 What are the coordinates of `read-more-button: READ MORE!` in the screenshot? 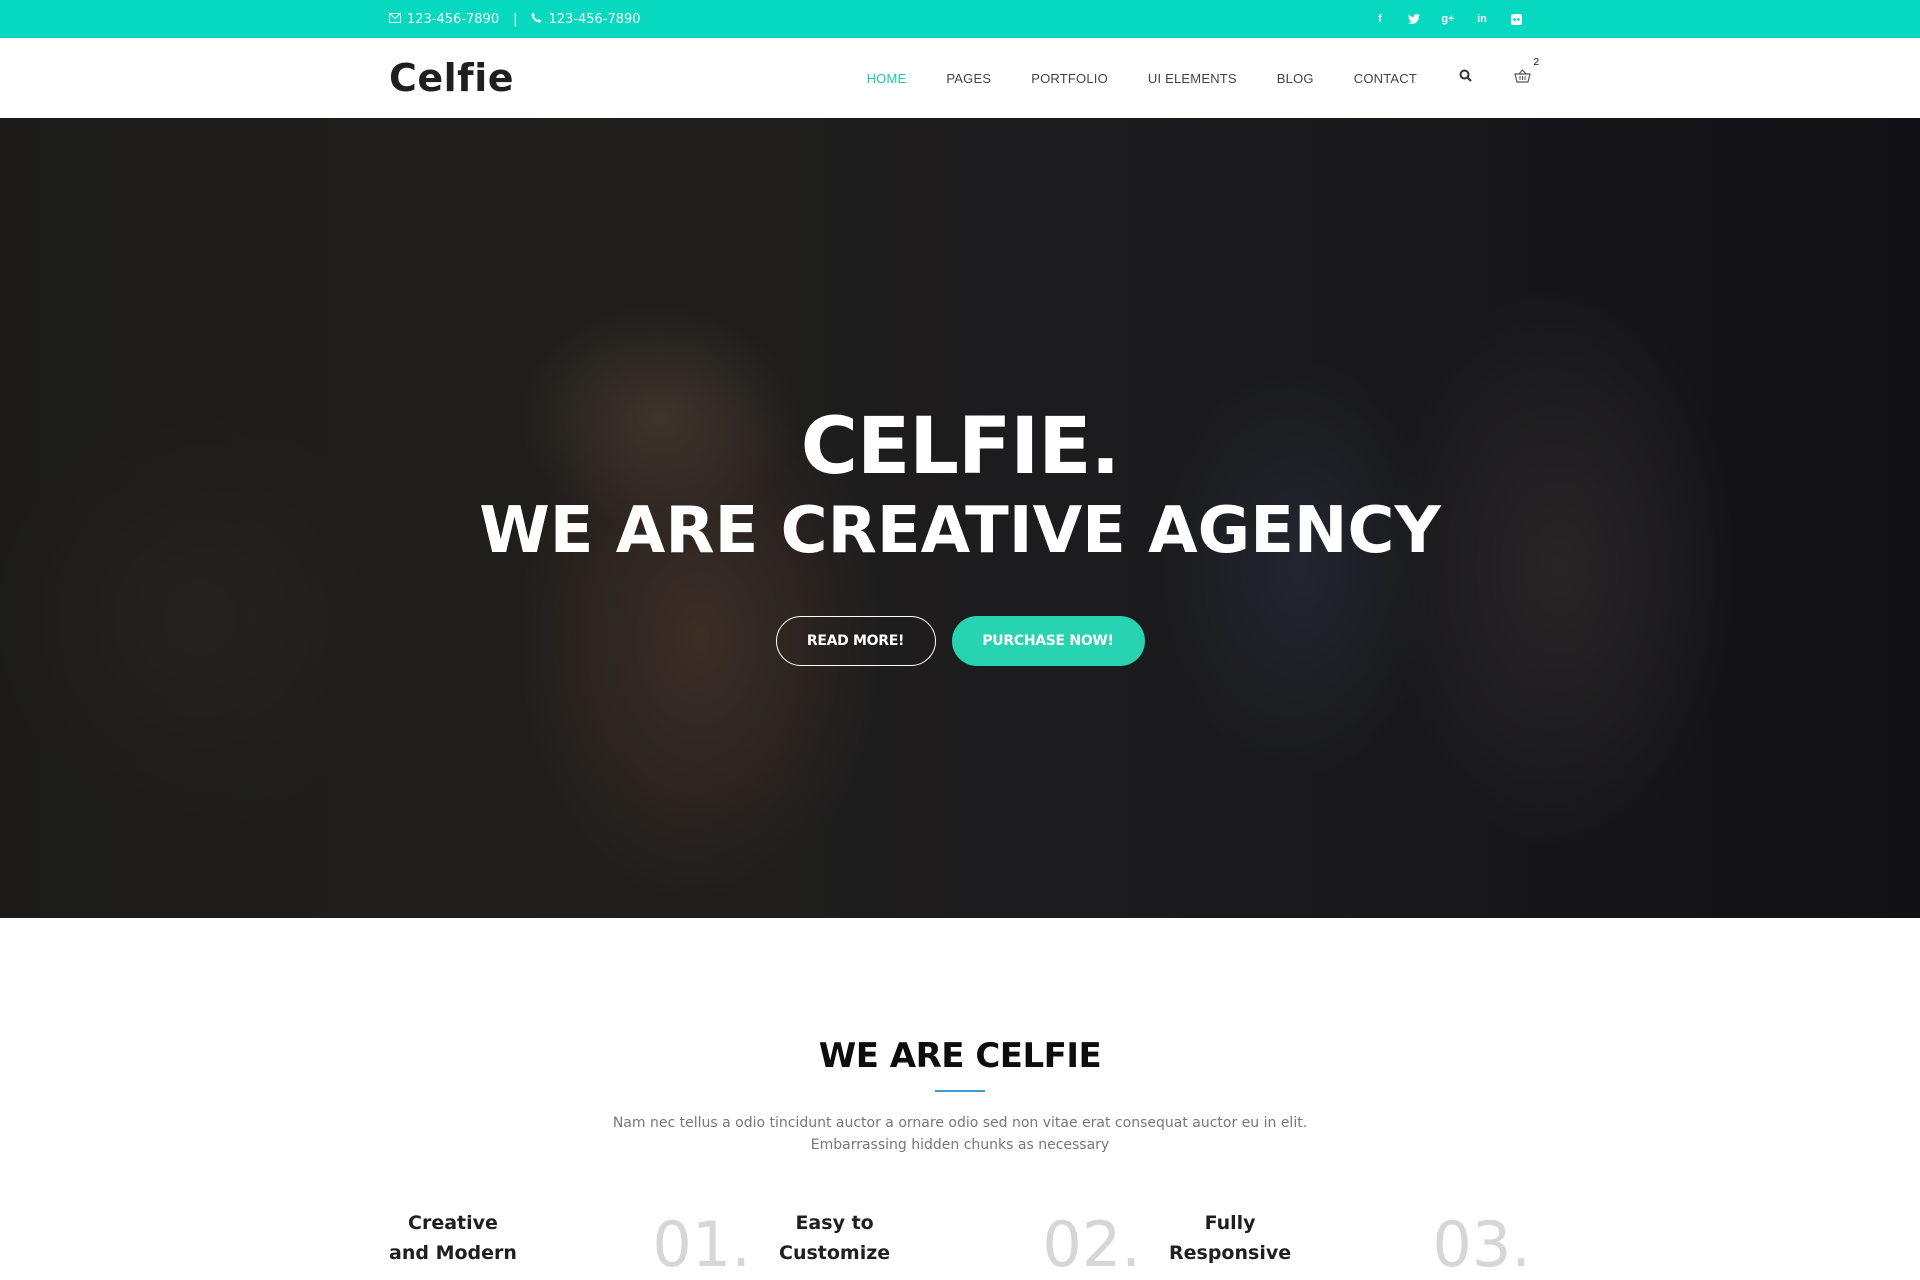 It's located at (855, 641).